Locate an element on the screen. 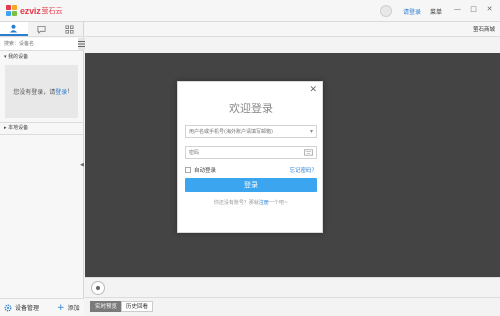  list-view-button is located at coordinates (81, 44).